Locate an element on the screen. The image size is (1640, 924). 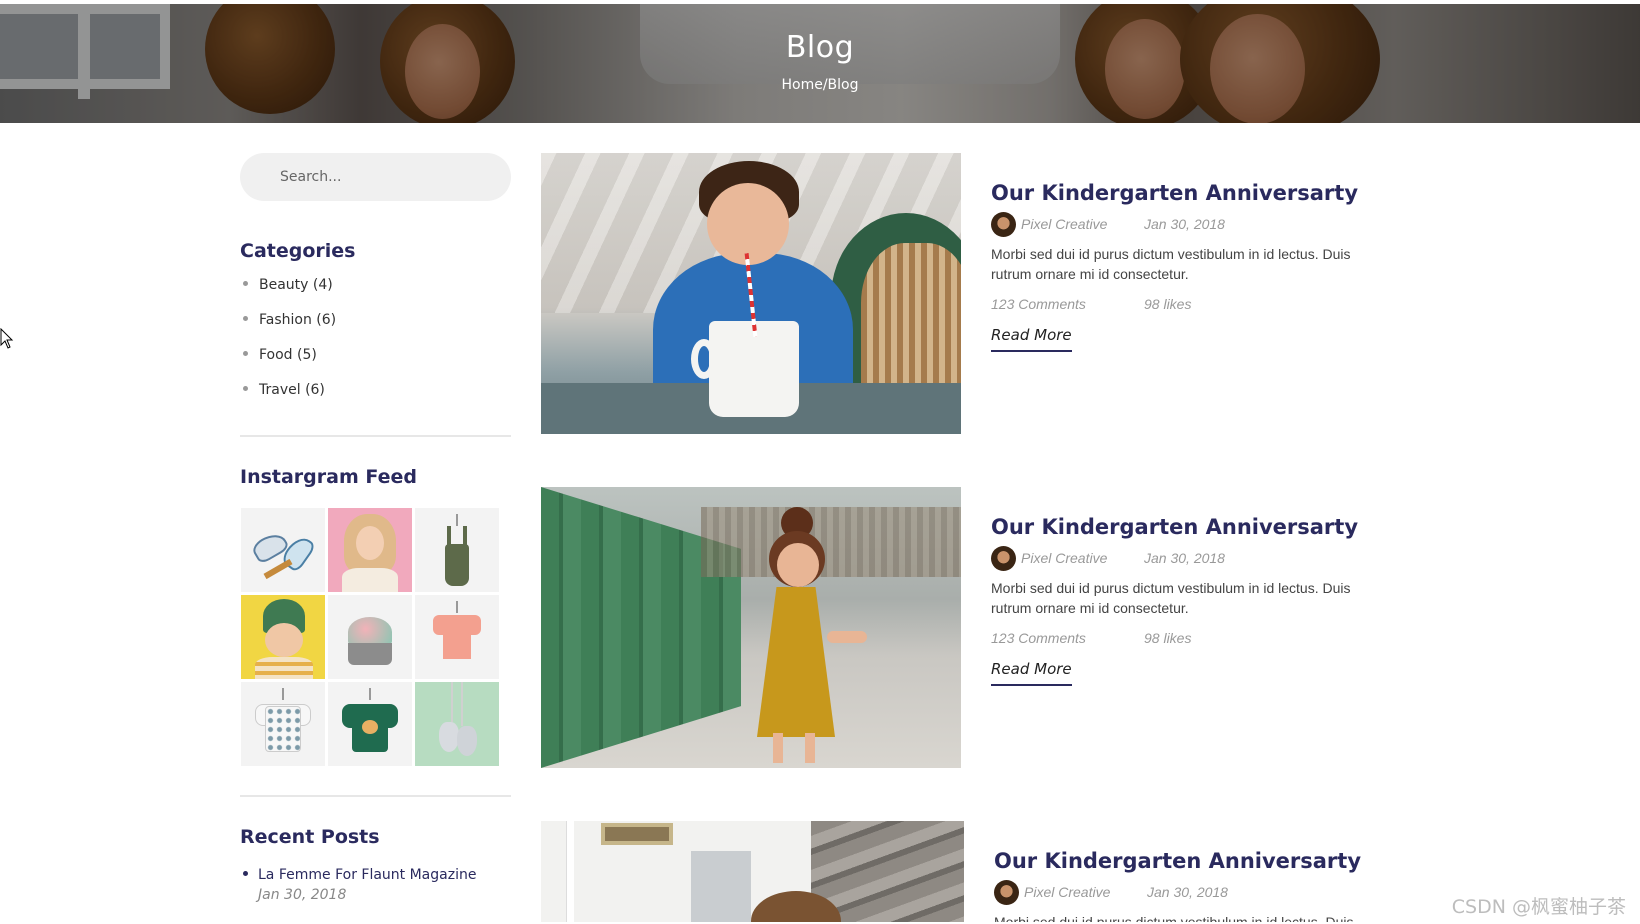
page-title: Blog is located at coordinates (820, 47).